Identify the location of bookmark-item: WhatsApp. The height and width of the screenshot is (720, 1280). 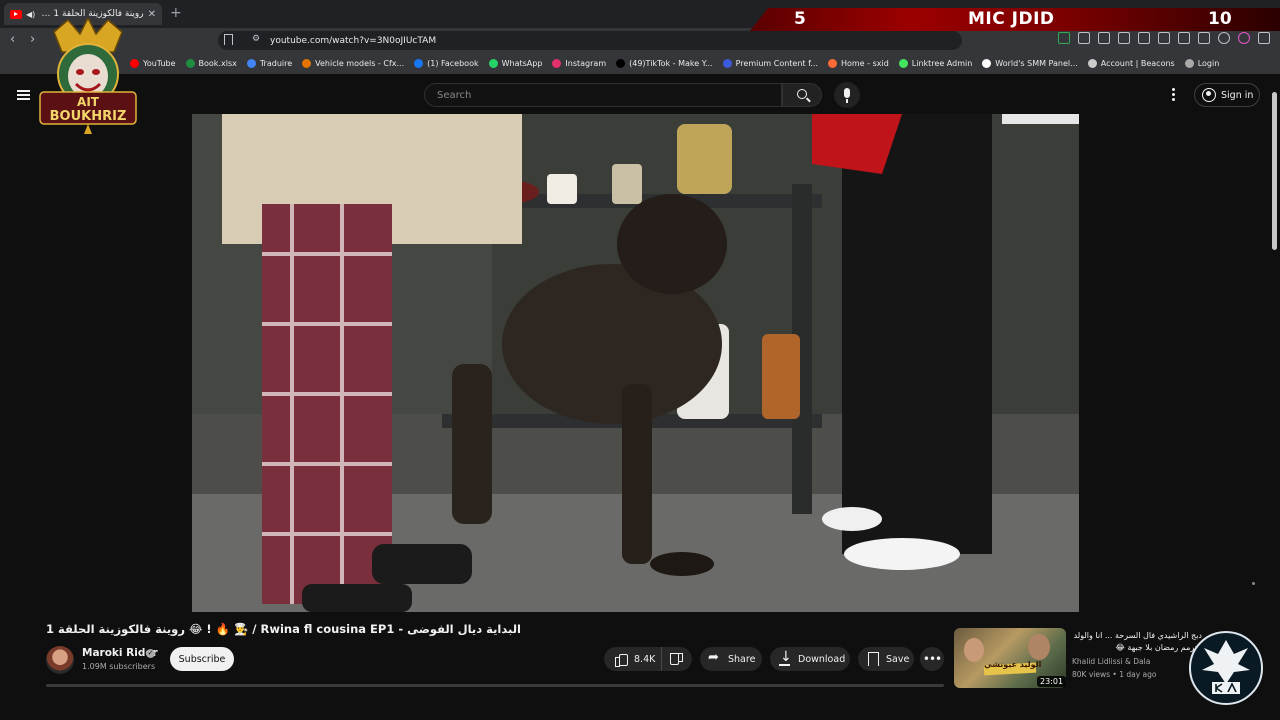
(515, 63).